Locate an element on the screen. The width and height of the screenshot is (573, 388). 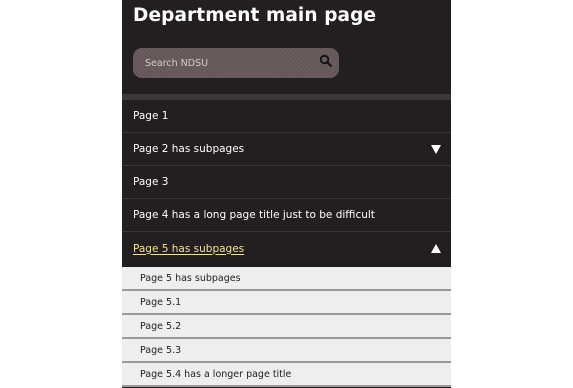
subpage-item-page-5-4: Page 5.4 has a longer page title is located at coordinates (286, 375).